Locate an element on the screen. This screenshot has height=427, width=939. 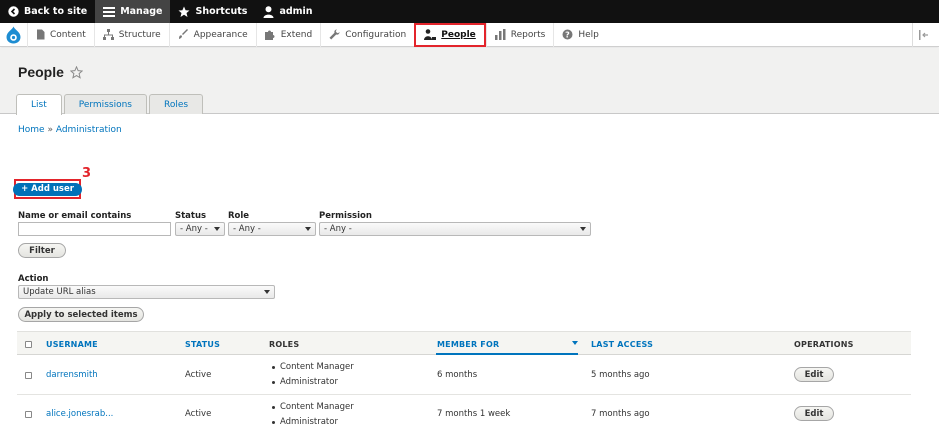
shortcuts-tab: Shortcuts is located at coordinates (212, 11).